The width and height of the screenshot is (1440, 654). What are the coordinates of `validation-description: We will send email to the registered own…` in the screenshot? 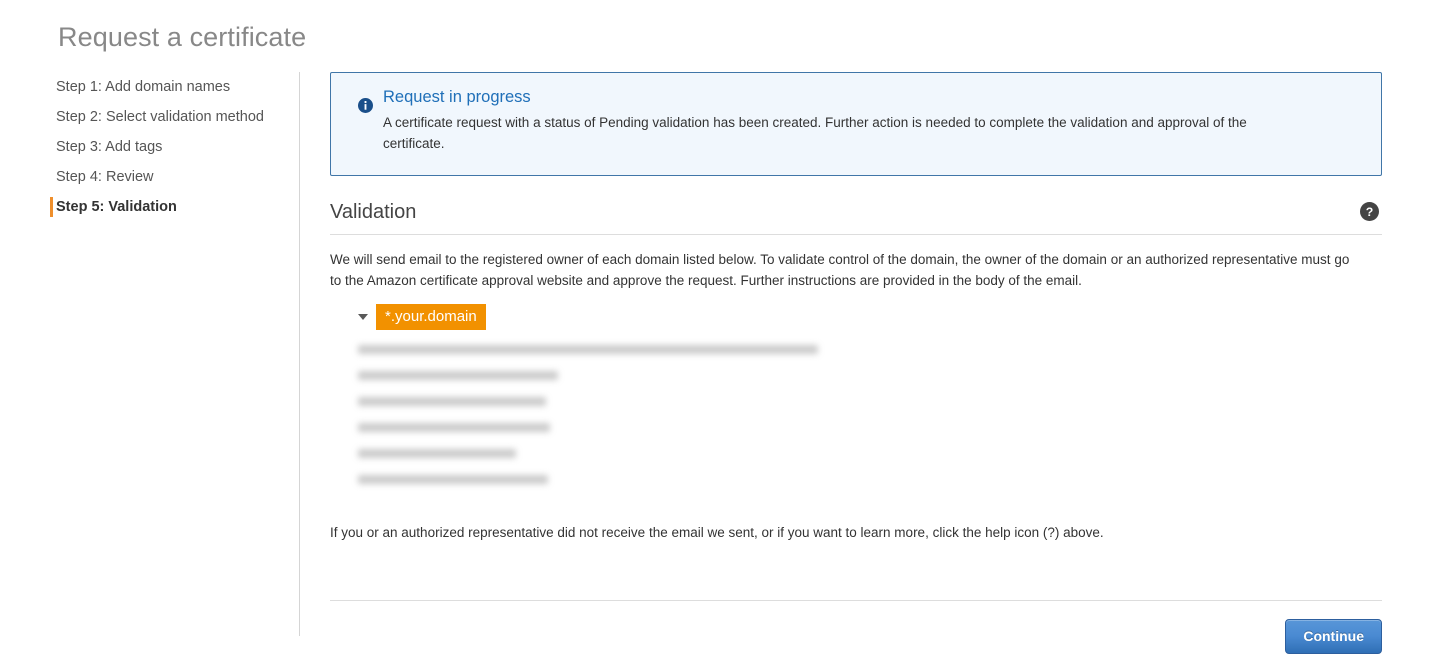 It's located at (840, 270).